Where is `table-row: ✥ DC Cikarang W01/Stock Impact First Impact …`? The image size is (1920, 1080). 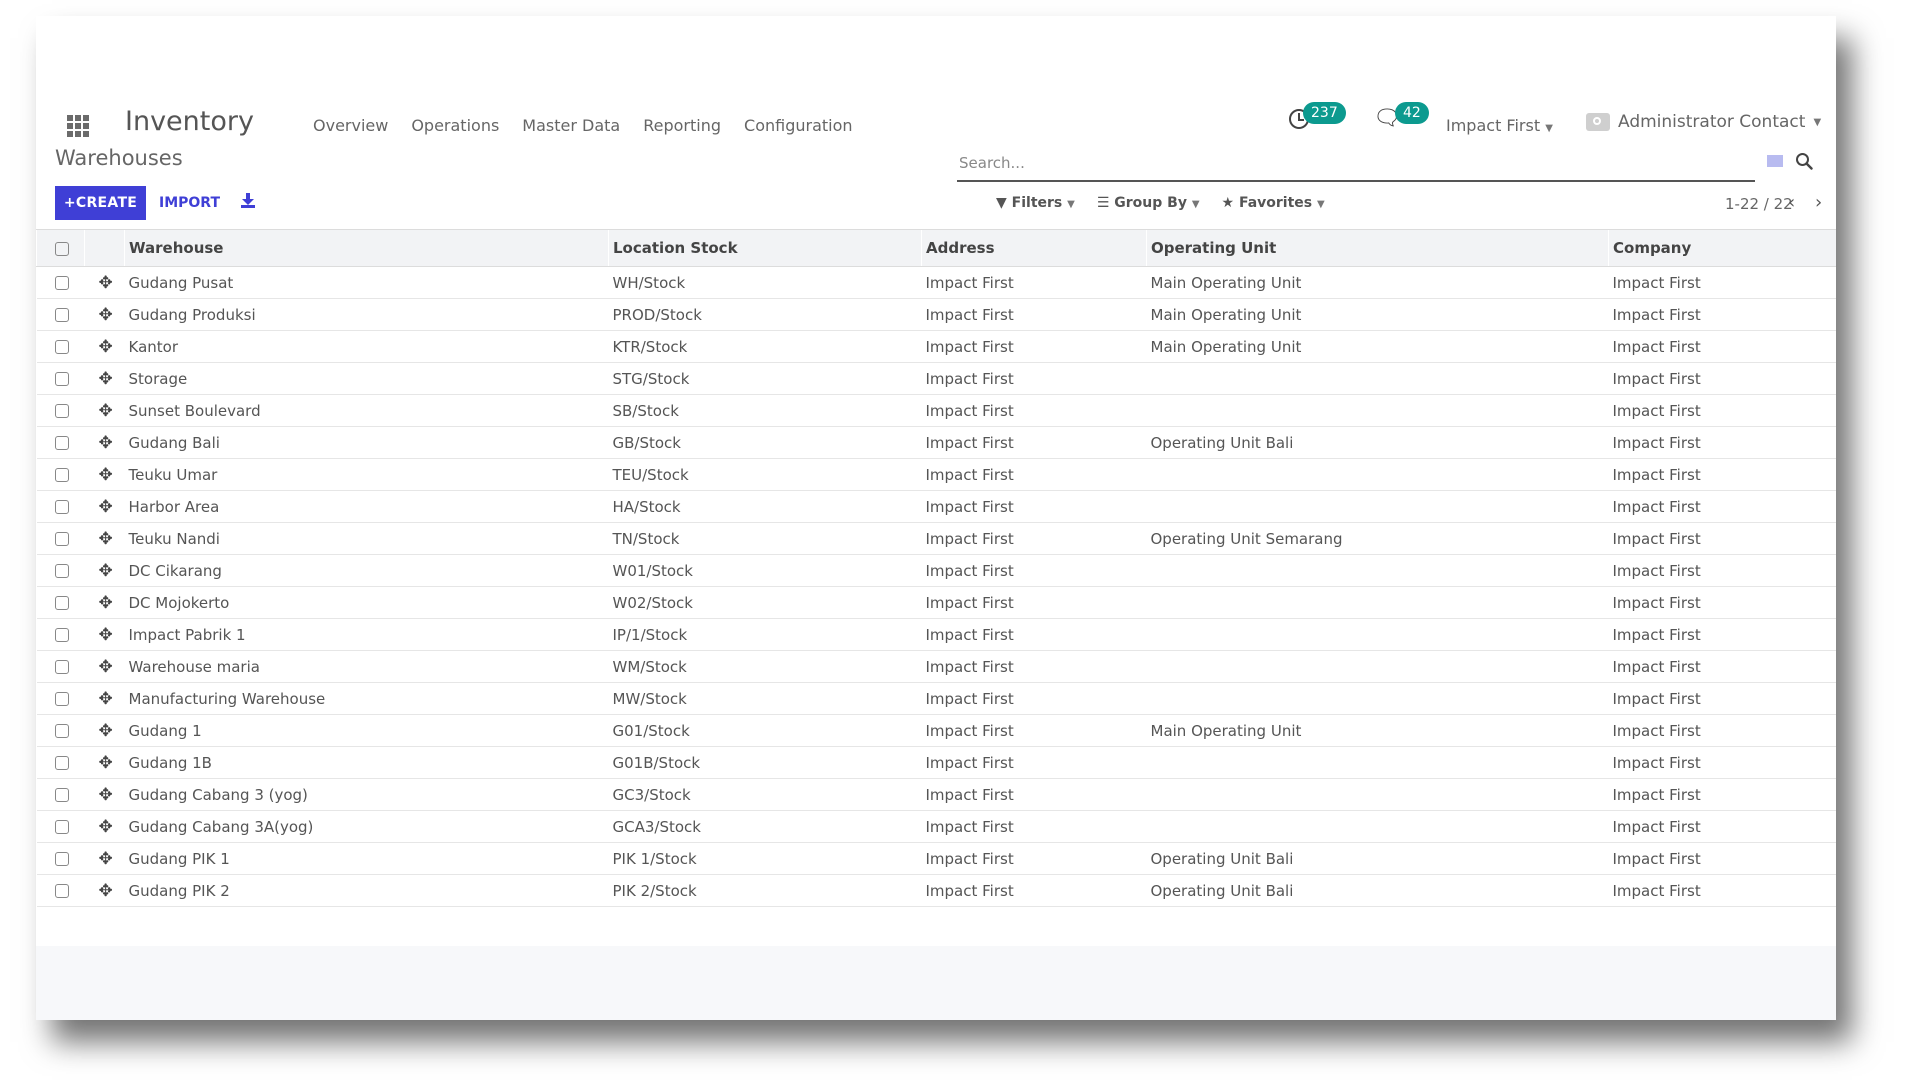 table-row: ✥ DC Cikarang W01/Stock Impact First Impact … is located at coordinates (936, 570).